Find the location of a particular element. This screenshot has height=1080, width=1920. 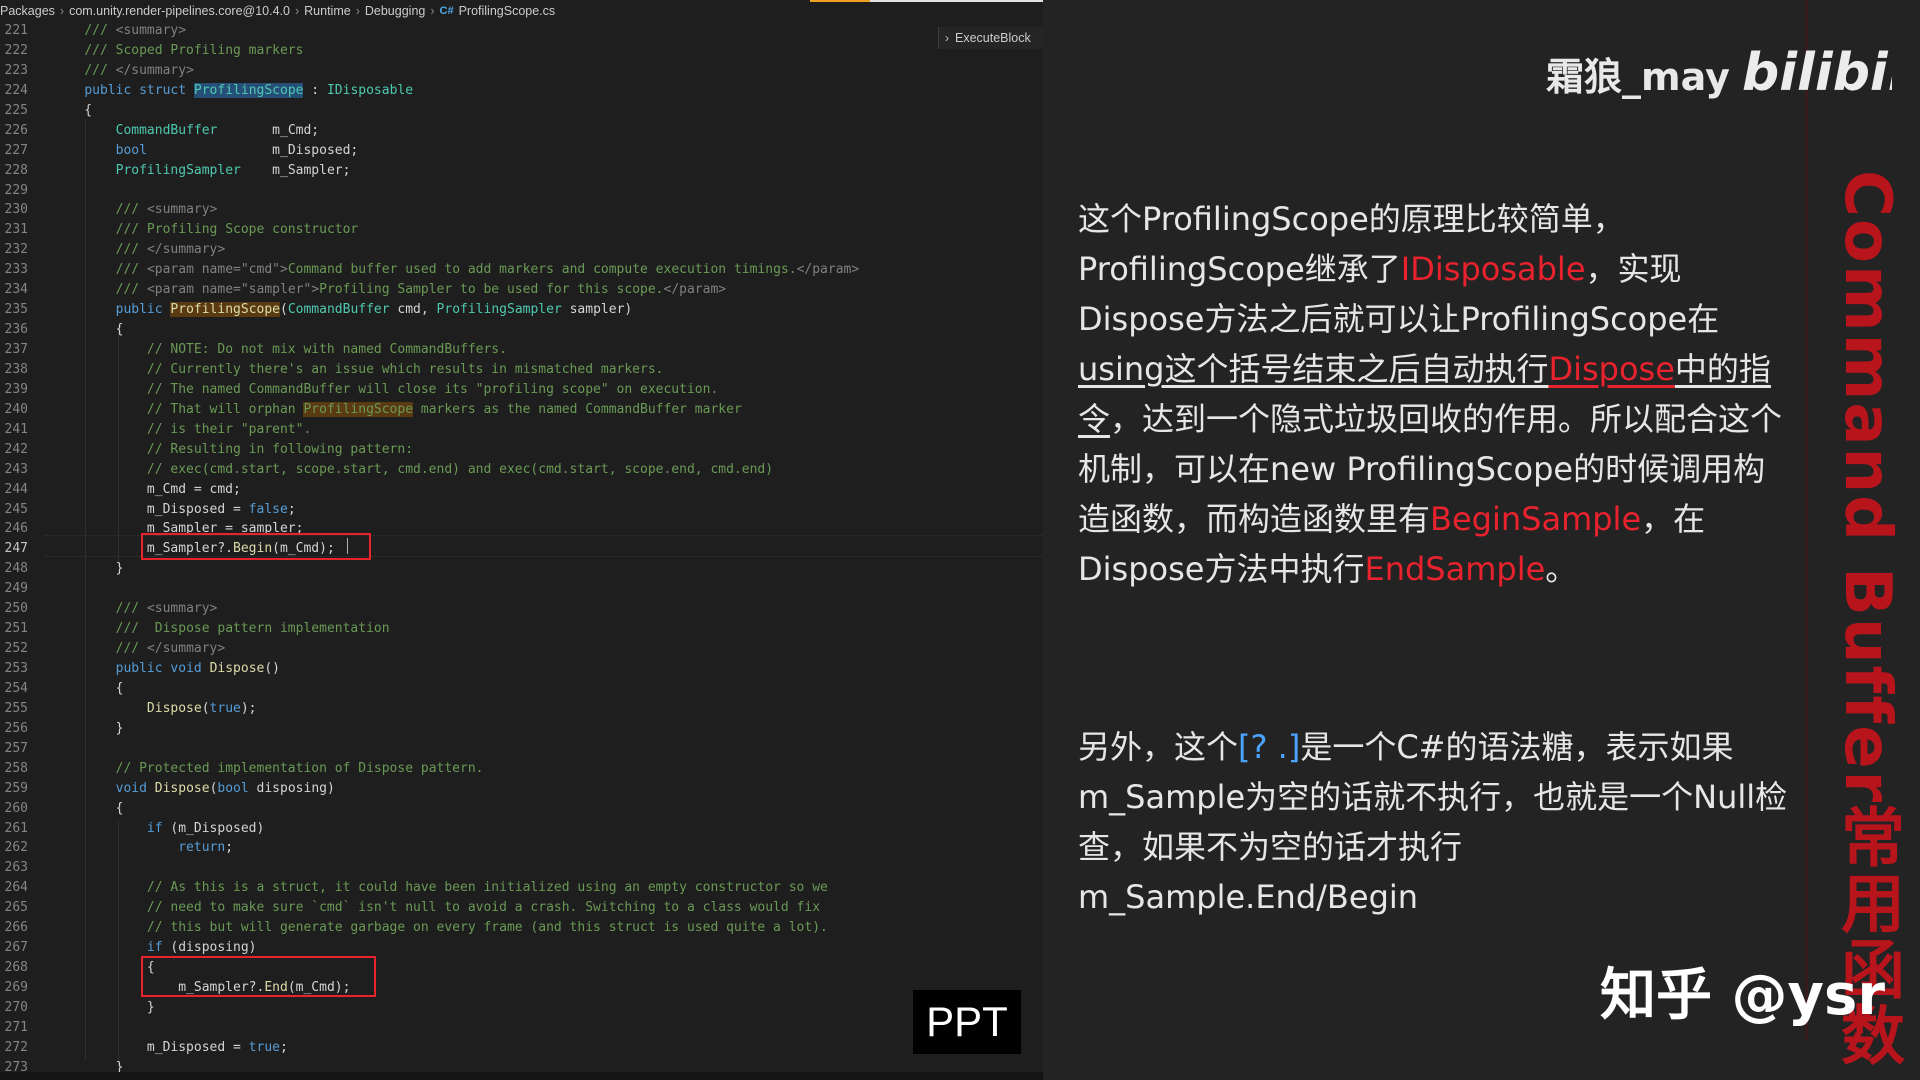

code-text: /// Profiling Scope constructor is located at coordinates (237, 230).